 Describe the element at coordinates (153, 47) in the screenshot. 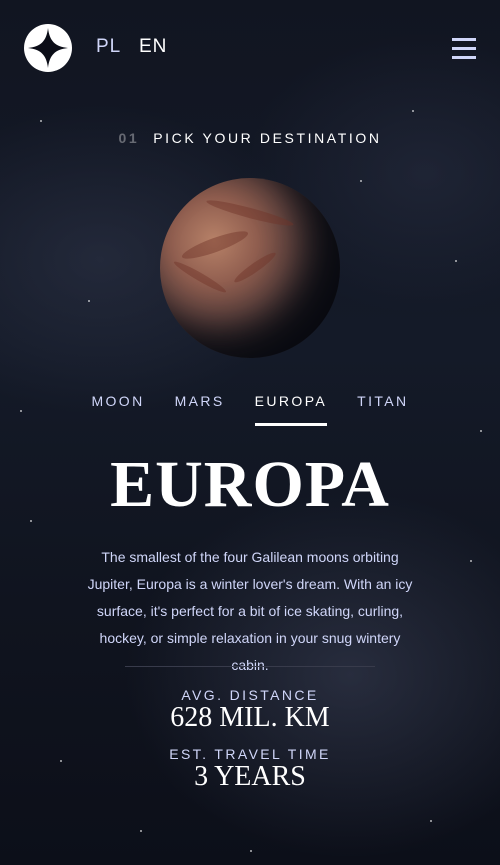

I see `language-en: EN` at that location.